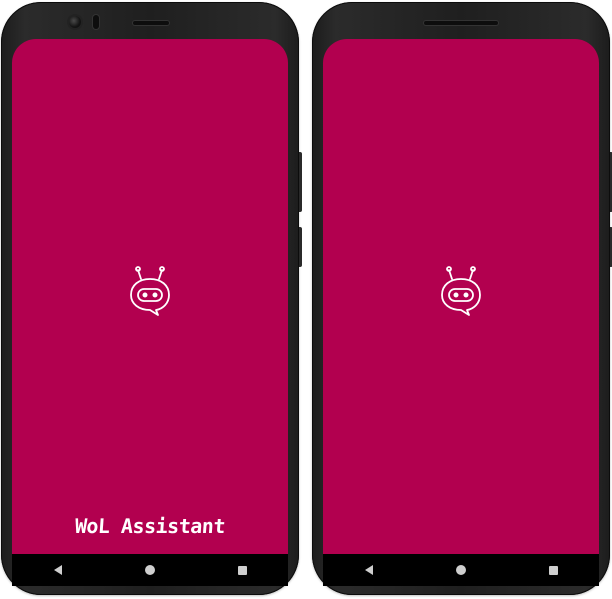 The width and height of the screenshot is (612, 599). I want to click on sensor-icon, so click(96, 22).